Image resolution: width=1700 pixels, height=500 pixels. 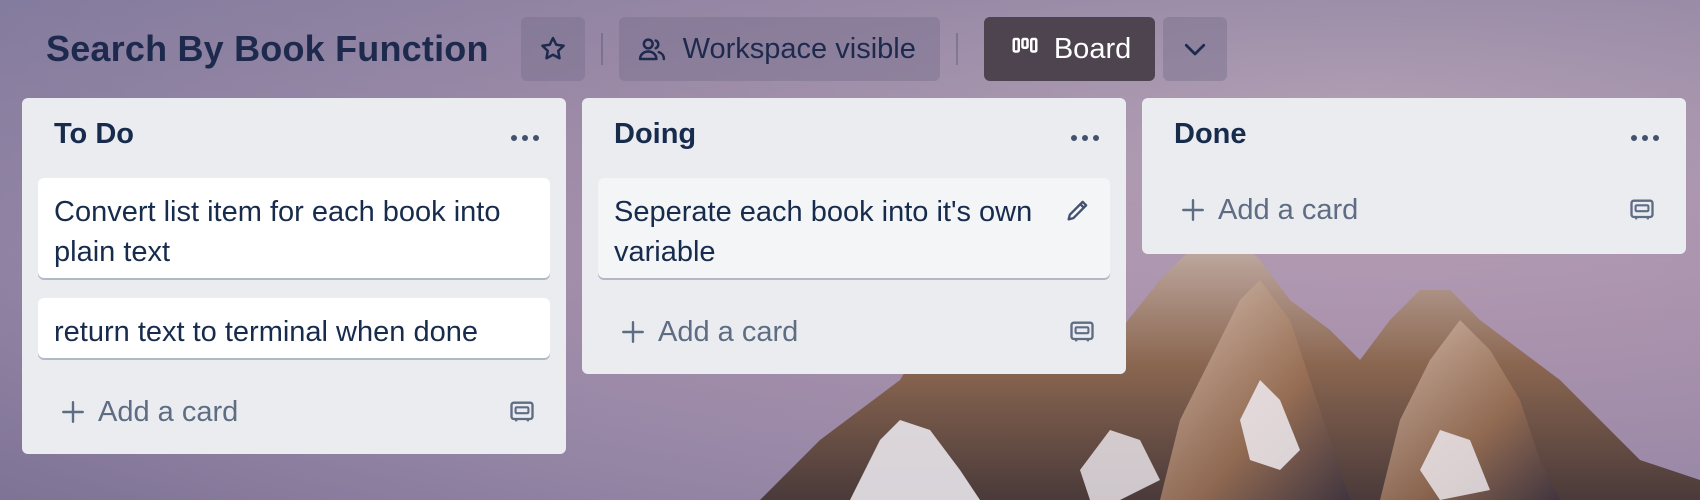 I want to click on pencil-icon, so click(x=1078, y=210).